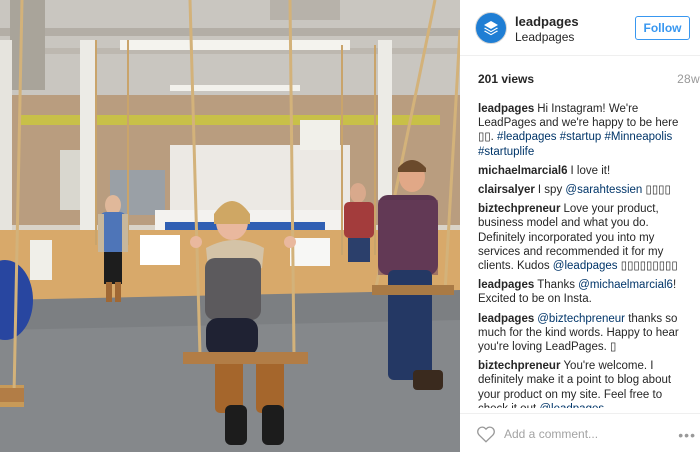 The width and height of the screenshot is (700, 452). I want to click on mention-link: @michaelmarcial6, so click(625, 285).